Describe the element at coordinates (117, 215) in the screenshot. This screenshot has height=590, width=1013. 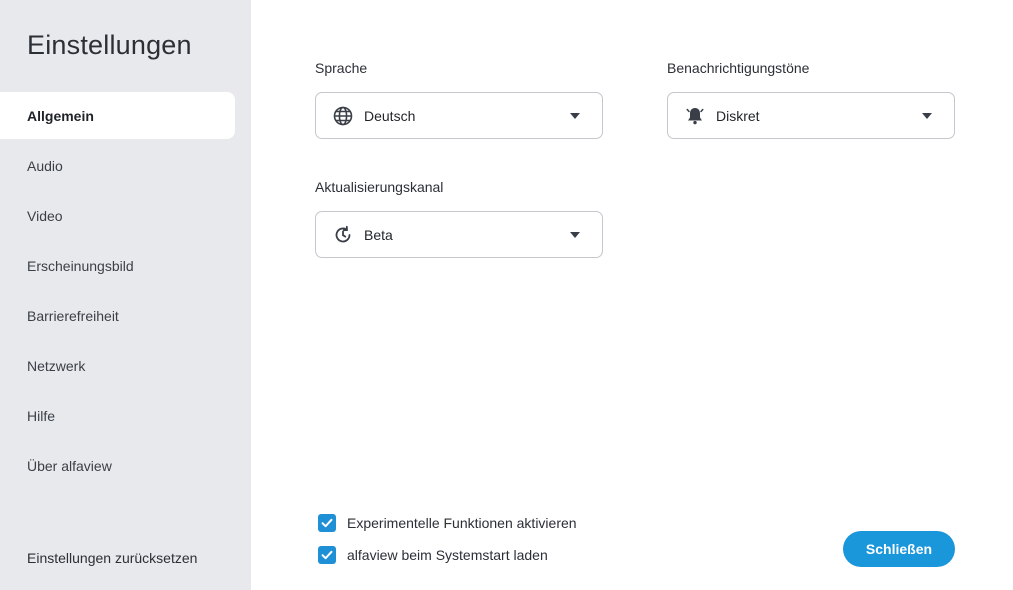
I see `sidebar-item-video: Video` at that location.